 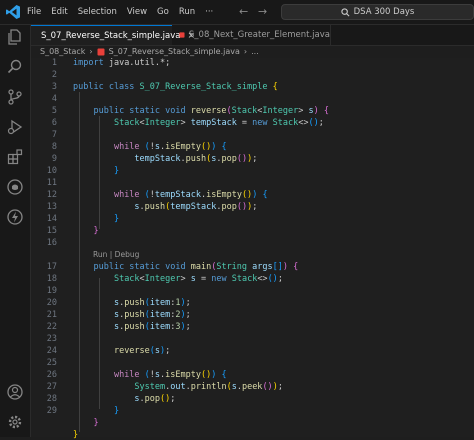 I want to click on line-number: 5, so click(x=54, y=111).